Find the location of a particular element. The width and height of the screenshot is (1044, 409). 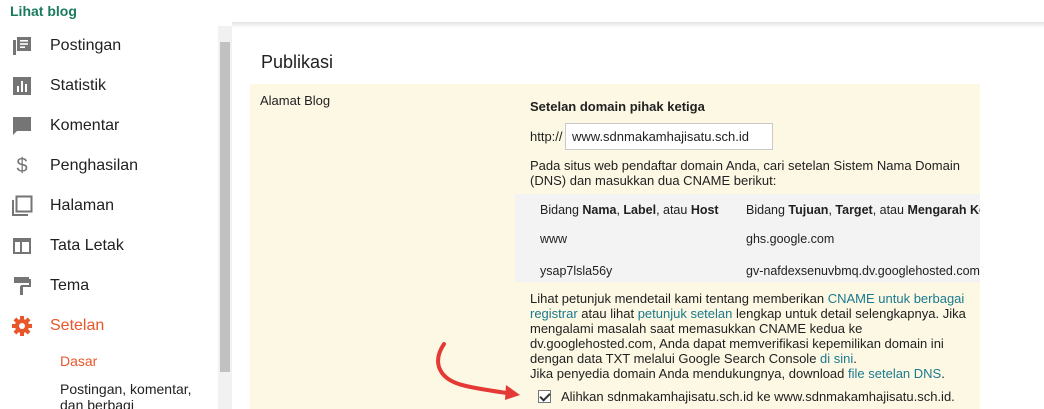

layout-icon is located at coordinates (22, 246).